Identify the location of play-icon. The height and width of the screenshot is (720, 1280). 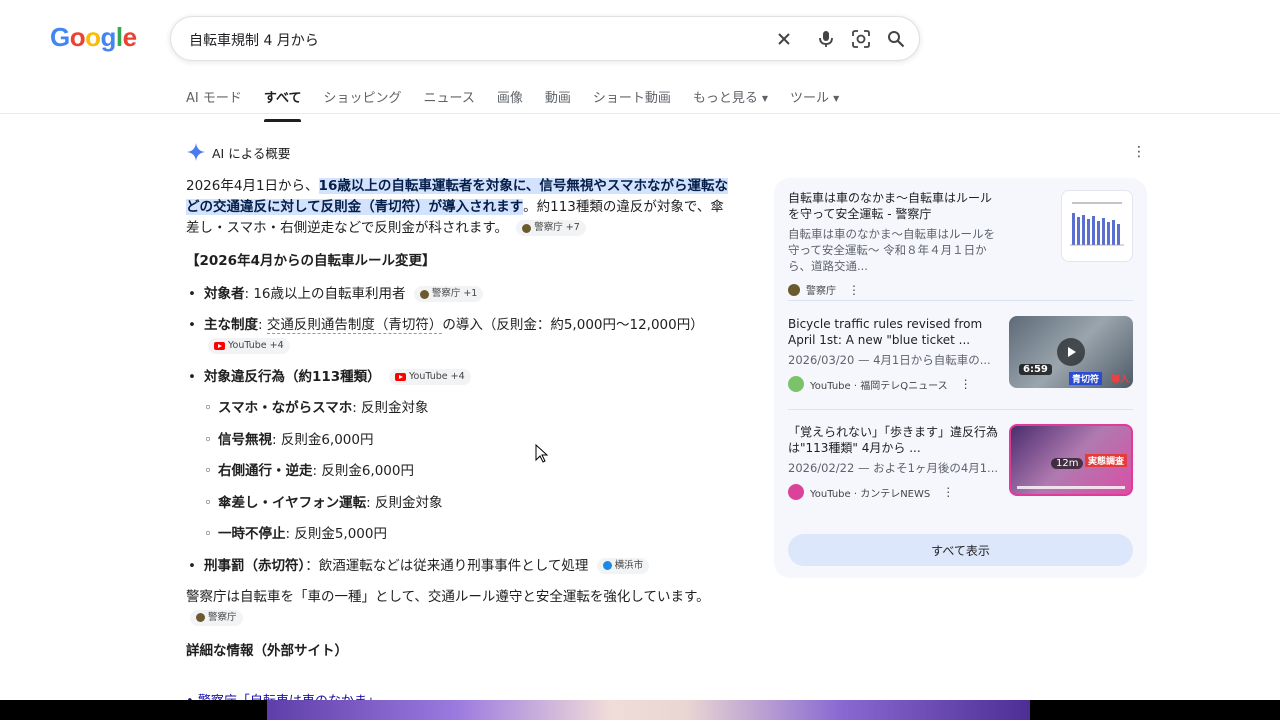
(1071, 352).